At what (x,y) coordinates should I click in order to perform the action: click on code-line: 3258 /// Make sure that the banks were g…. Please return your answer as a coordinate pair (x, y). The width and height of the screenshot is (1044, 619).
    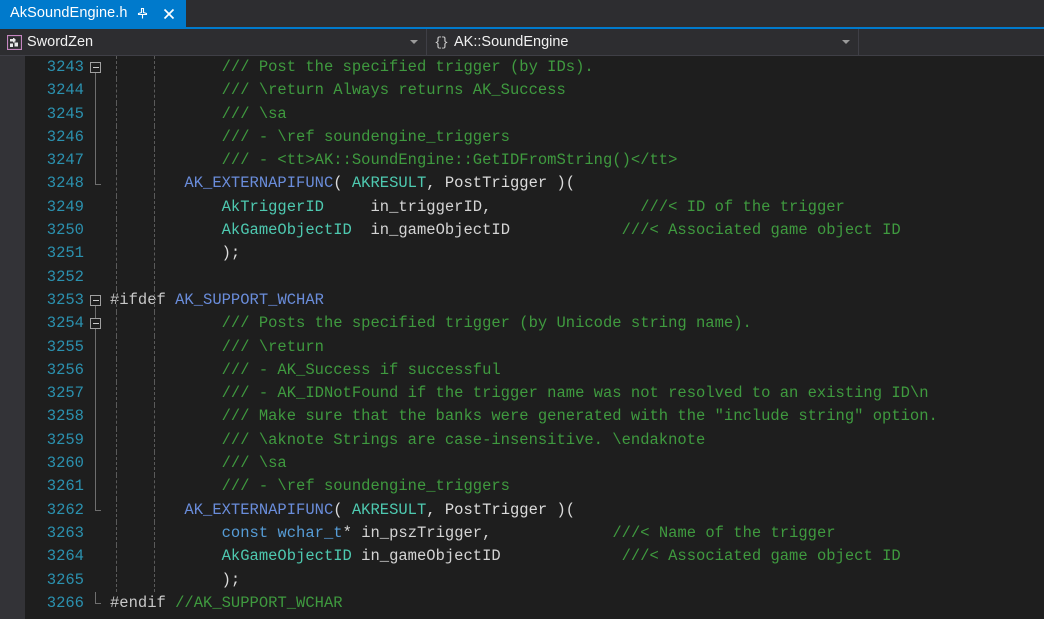
    Looking at the image, I should click on (522, 417).